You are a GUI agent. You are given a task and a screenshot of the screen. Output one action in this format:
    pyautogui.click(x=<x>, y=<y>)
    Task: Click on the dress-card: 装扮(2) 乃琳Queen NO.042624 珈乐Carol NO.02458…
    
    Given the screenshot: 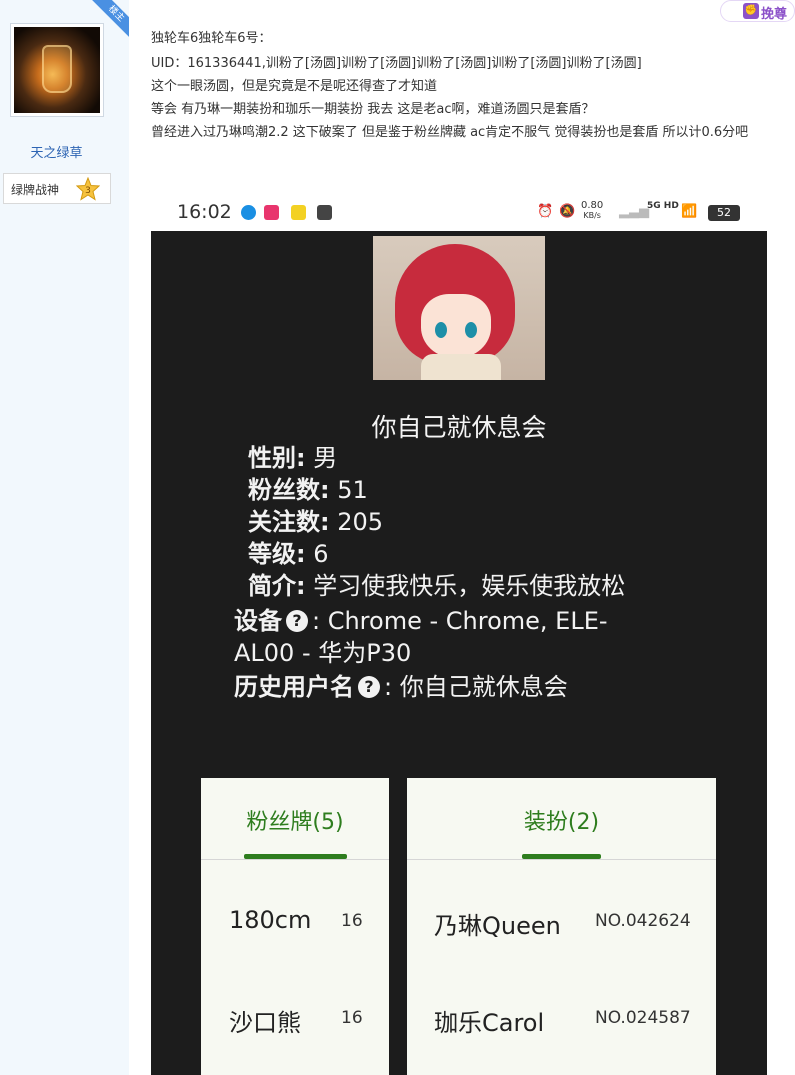 What is the action you would take?
    pyautogui.click(x=561, y=926)
    